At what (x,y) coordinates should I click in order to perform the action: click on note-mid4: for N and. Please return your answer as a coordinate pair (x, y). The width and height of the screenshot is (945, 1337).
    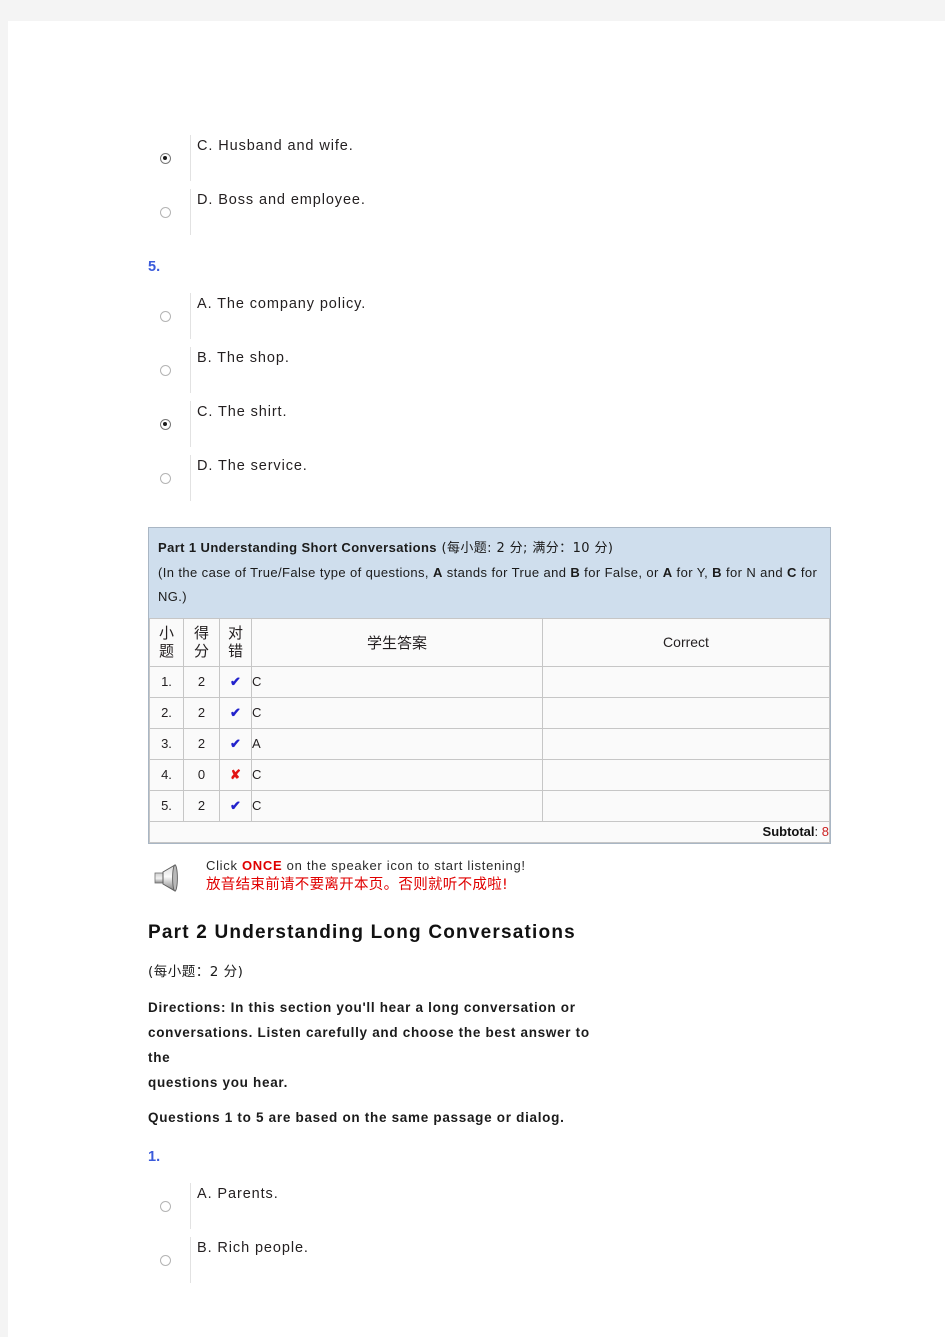
    Looking at the image, I should click on (754, 573).